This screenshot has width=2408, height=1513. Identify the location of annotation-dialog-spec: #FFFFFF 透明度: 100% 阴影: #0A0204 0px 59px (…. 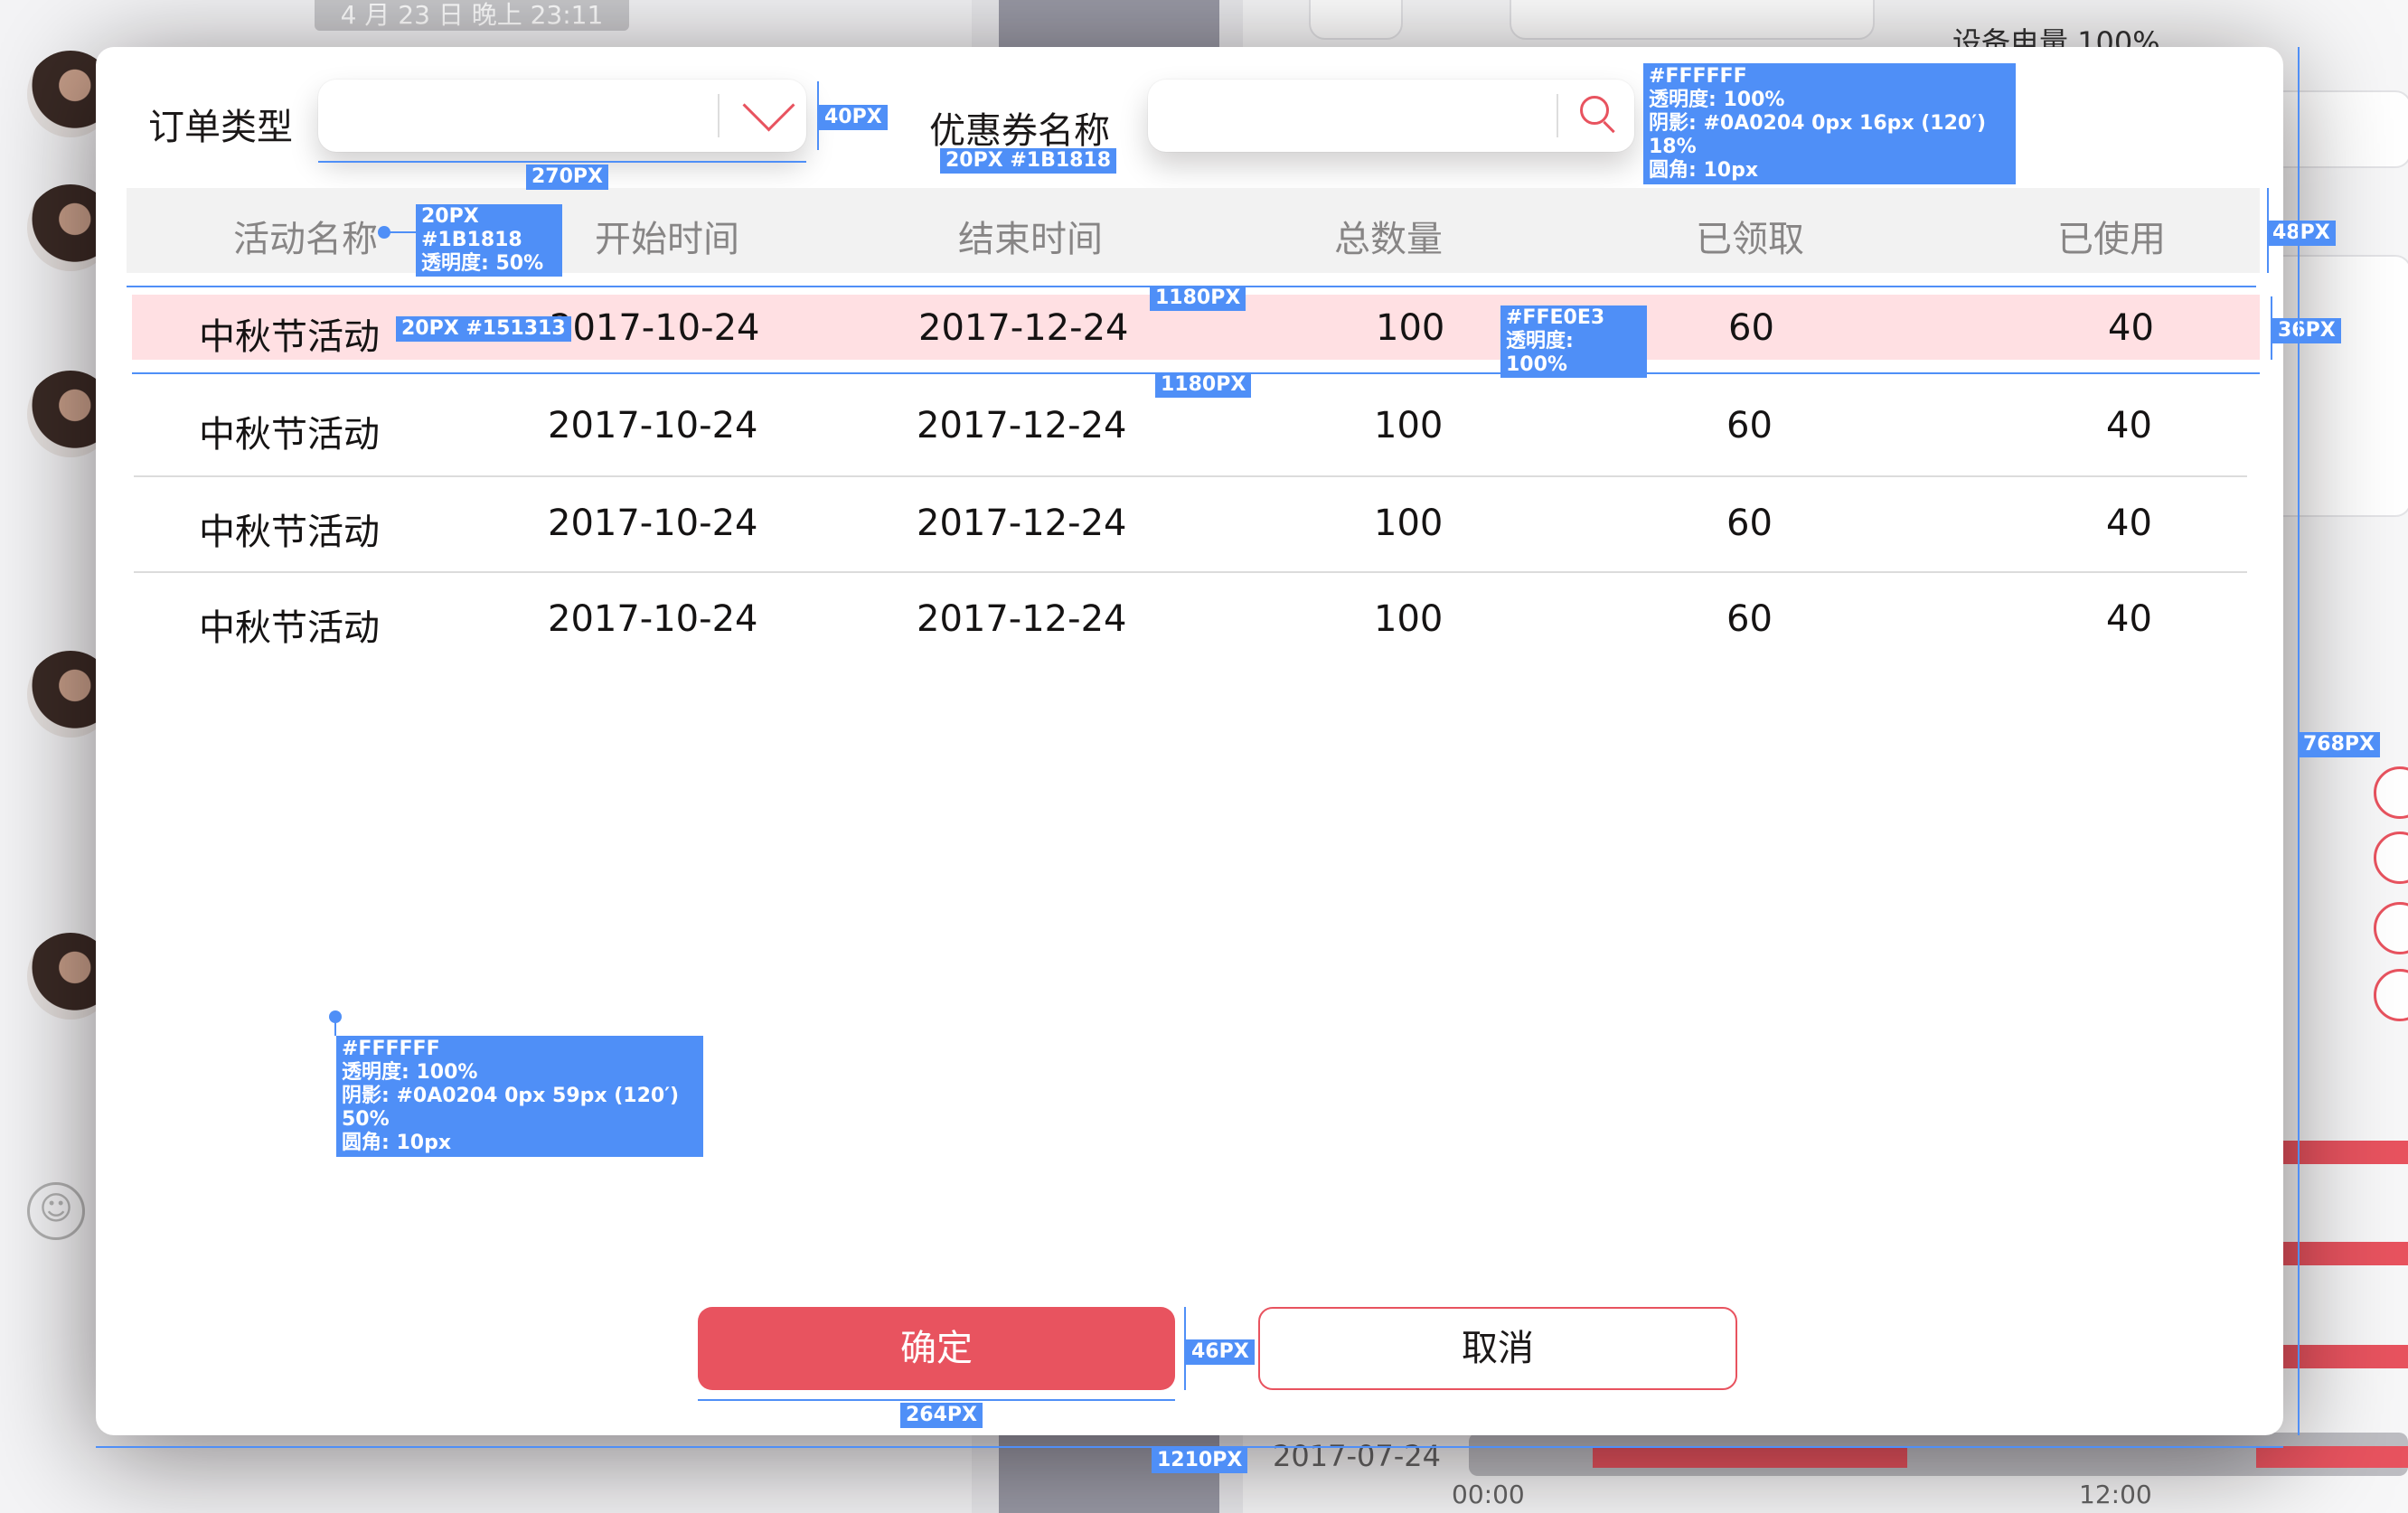
(519, 1096).